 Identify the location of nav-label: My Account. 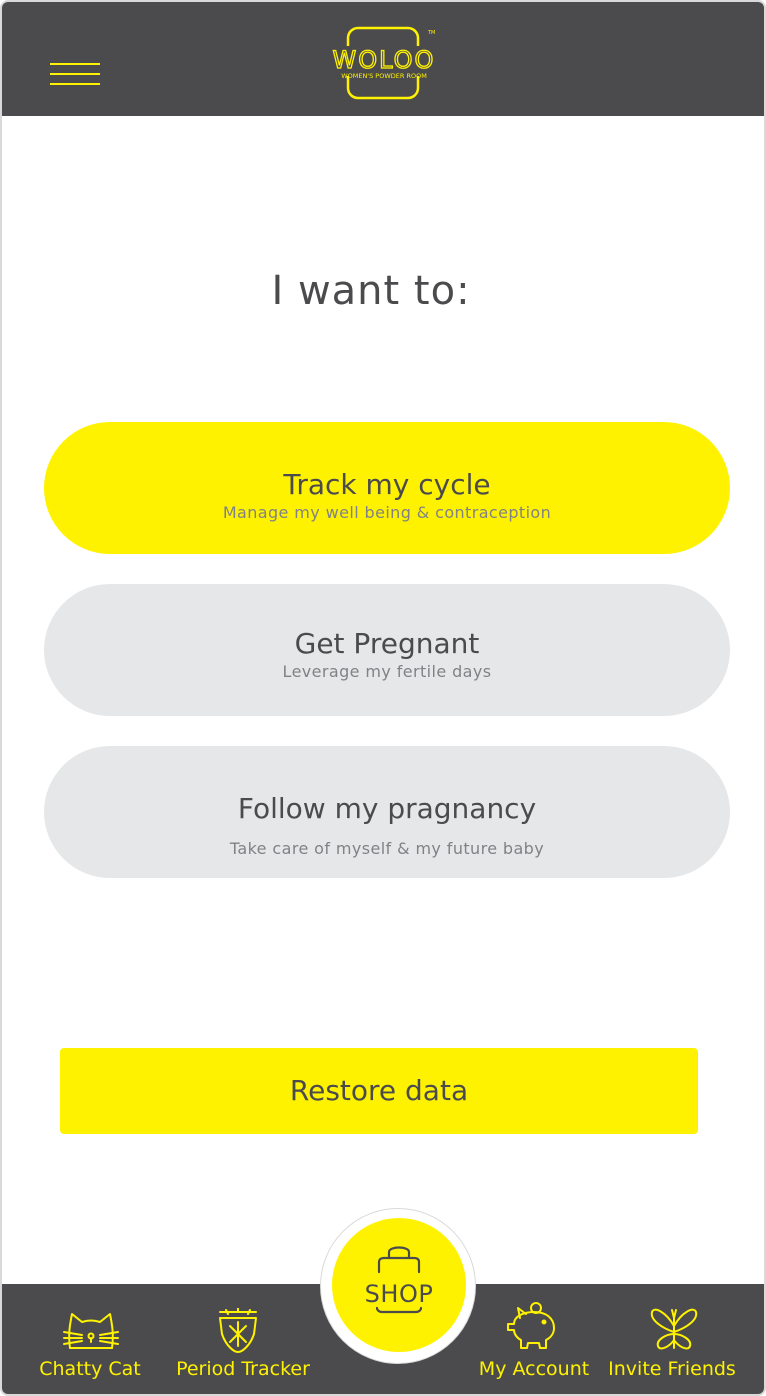
(534, 1369).